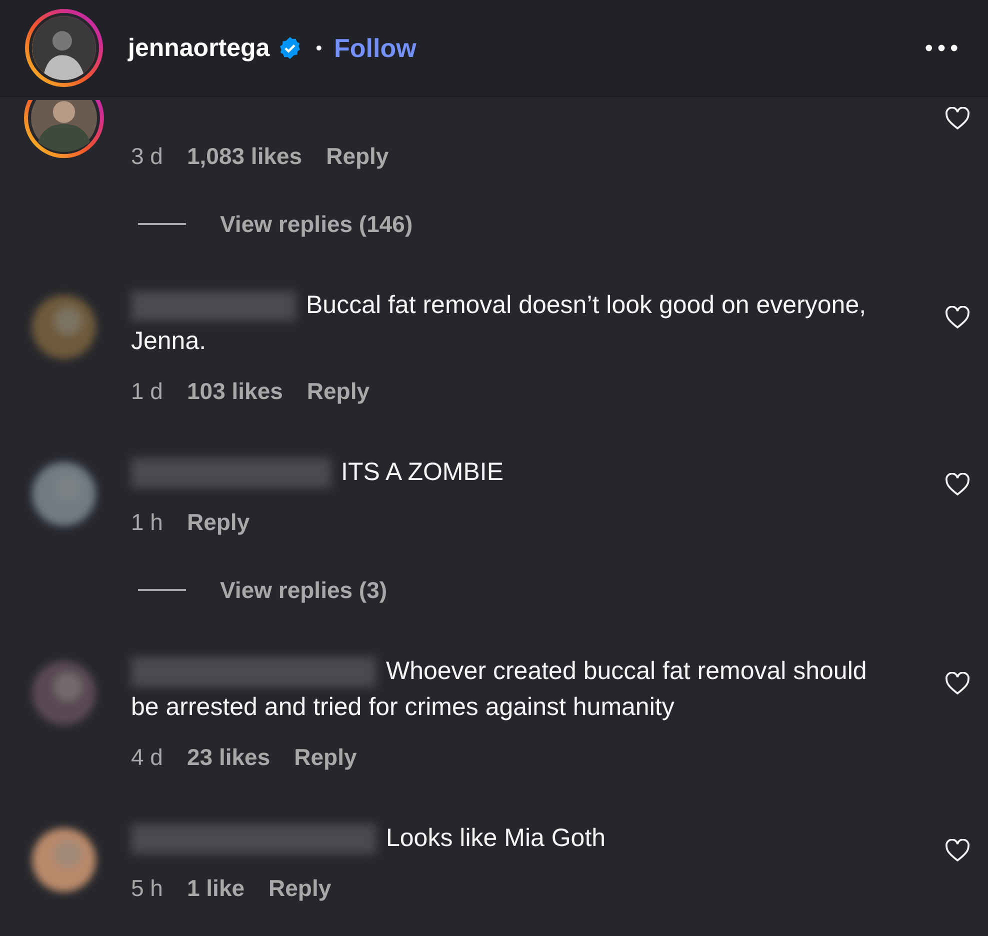  I want to click on follow-button: Follow, so click(375, 48).